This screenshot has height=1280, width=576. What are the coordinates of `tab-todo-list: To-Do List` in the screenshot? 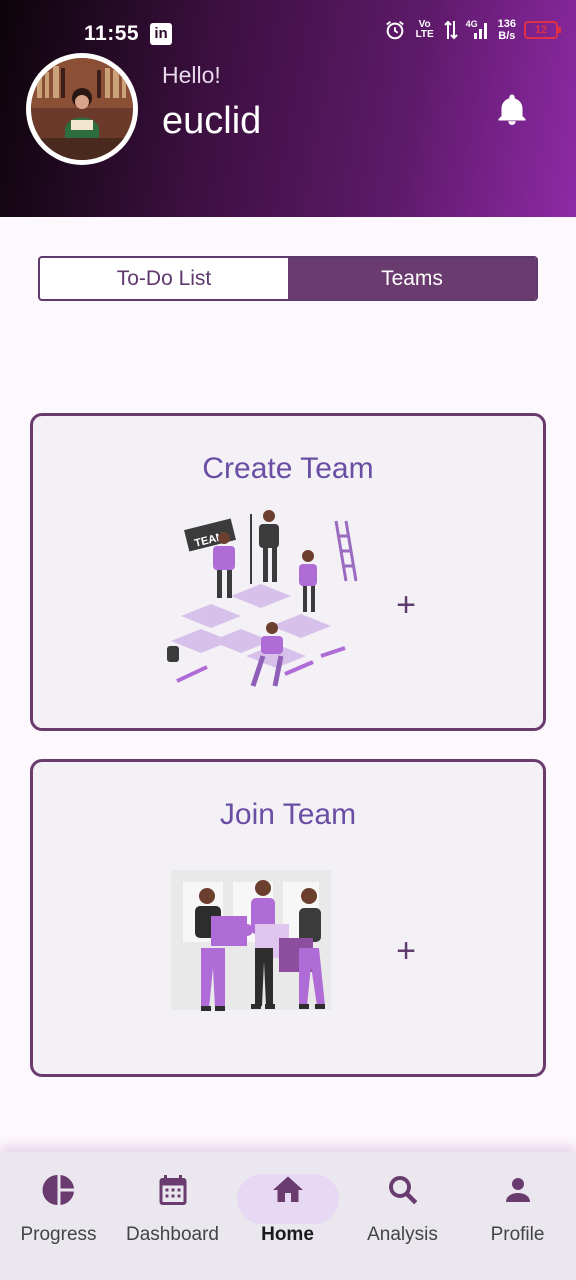 It's located at (164, 278).